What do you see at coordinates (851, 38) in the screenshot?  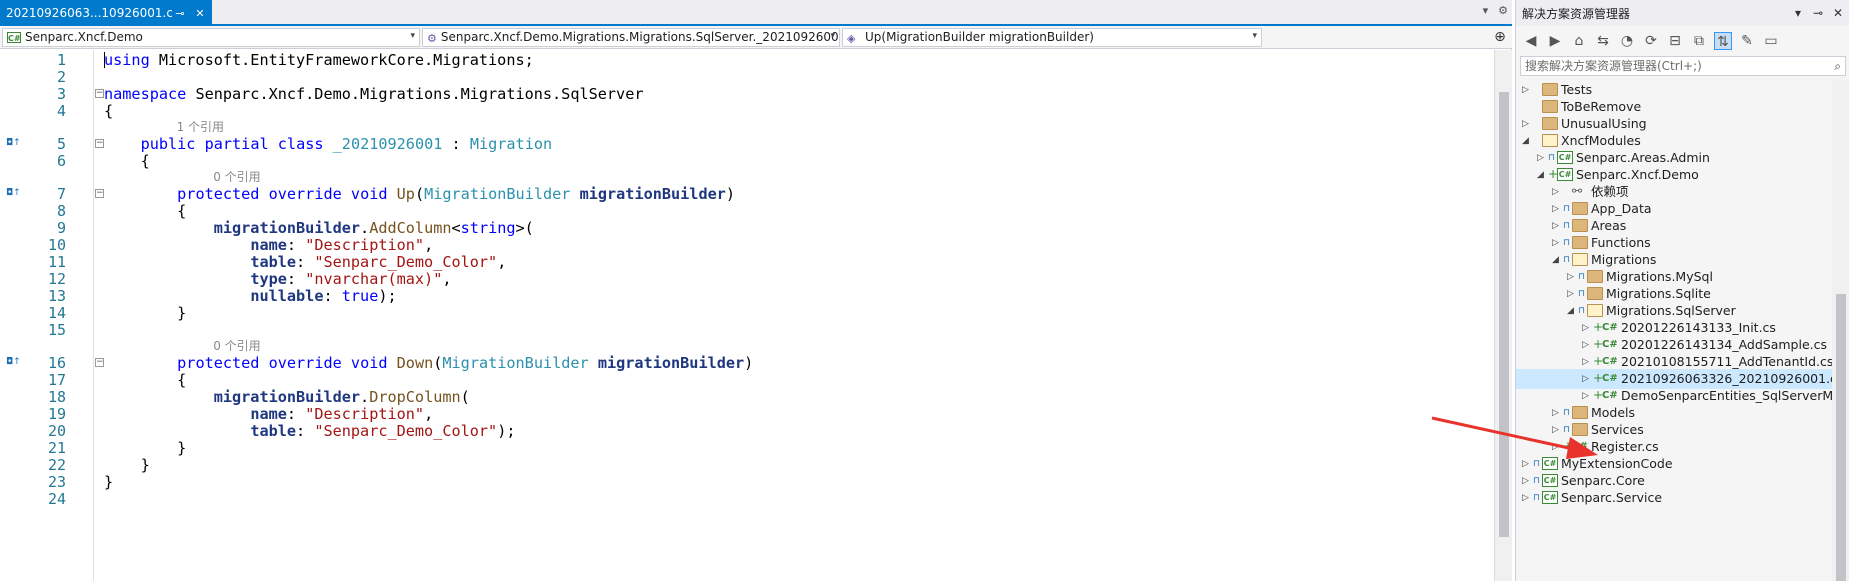 I see `method-icon: ◈` at bounding box center [851, 38].